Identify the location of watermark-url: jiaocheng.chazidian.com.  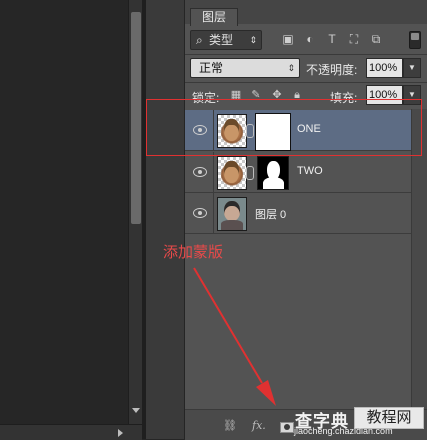
(343, 431).